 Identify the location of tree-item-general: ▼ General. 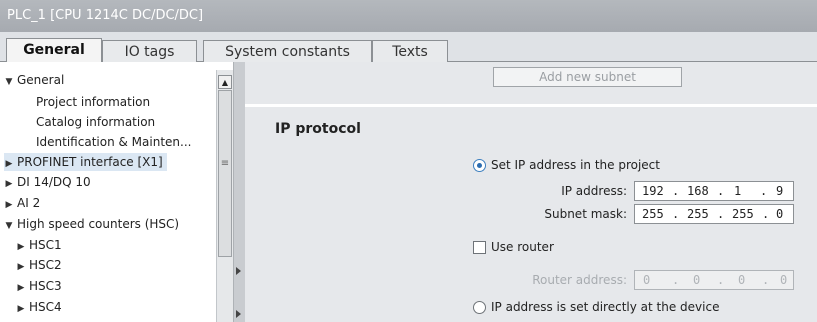
(34, 81).